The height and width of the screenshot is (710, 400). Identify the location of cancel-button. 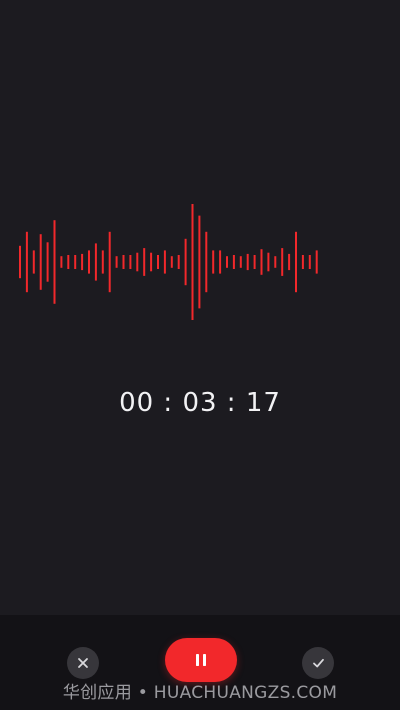
(83, 663).